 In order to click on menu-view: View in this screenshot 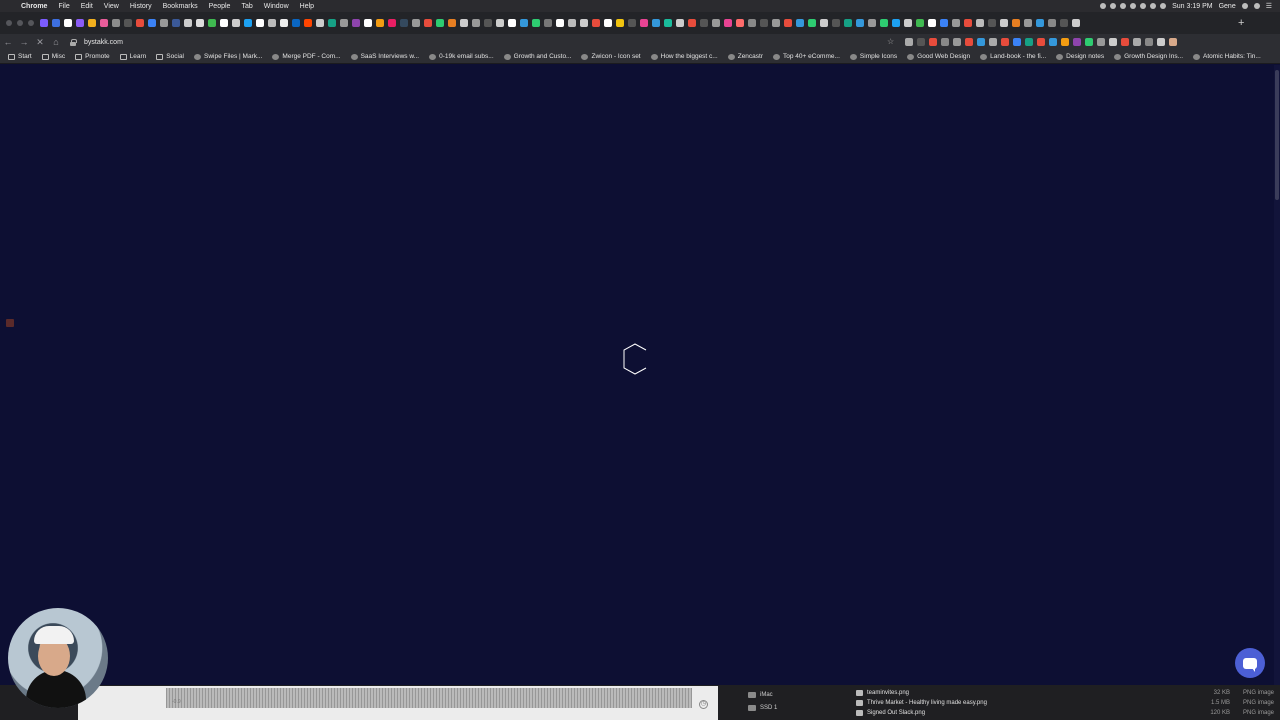, I will do `click(111, 6)`.